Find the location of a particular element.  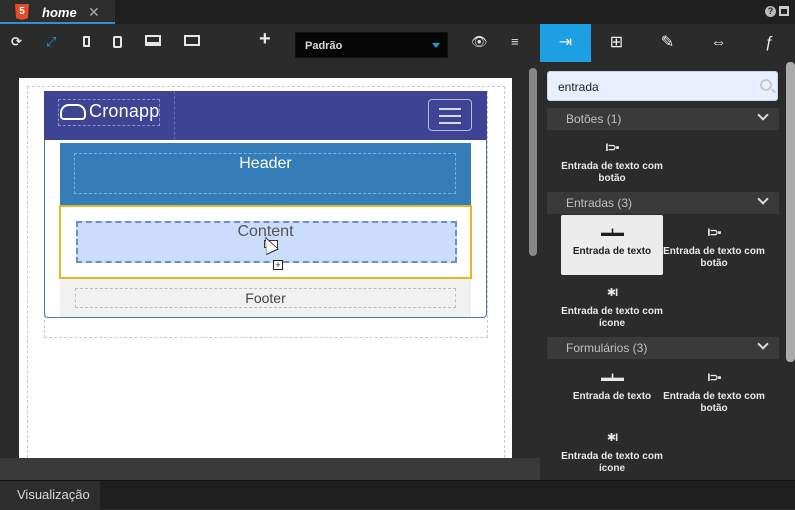

device-select: Padrão is located at coordinates (371, 45).